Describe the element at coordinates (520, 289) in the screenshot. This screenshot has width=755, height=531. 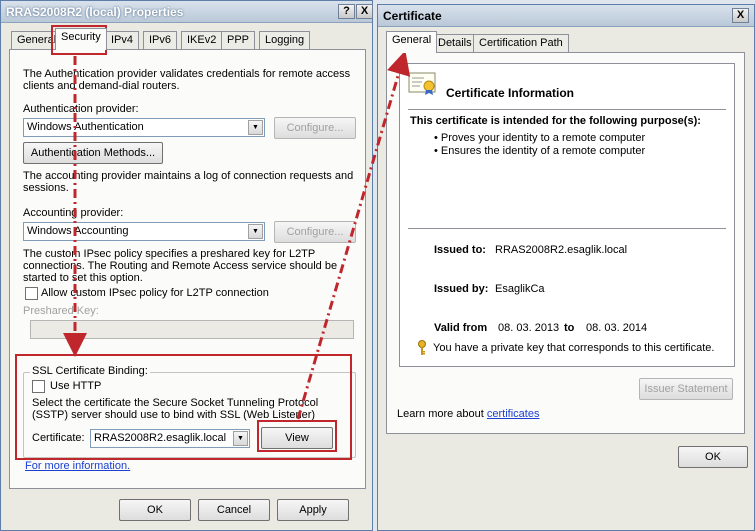
I see `issued-by-value: EsaglikCa` at that location.